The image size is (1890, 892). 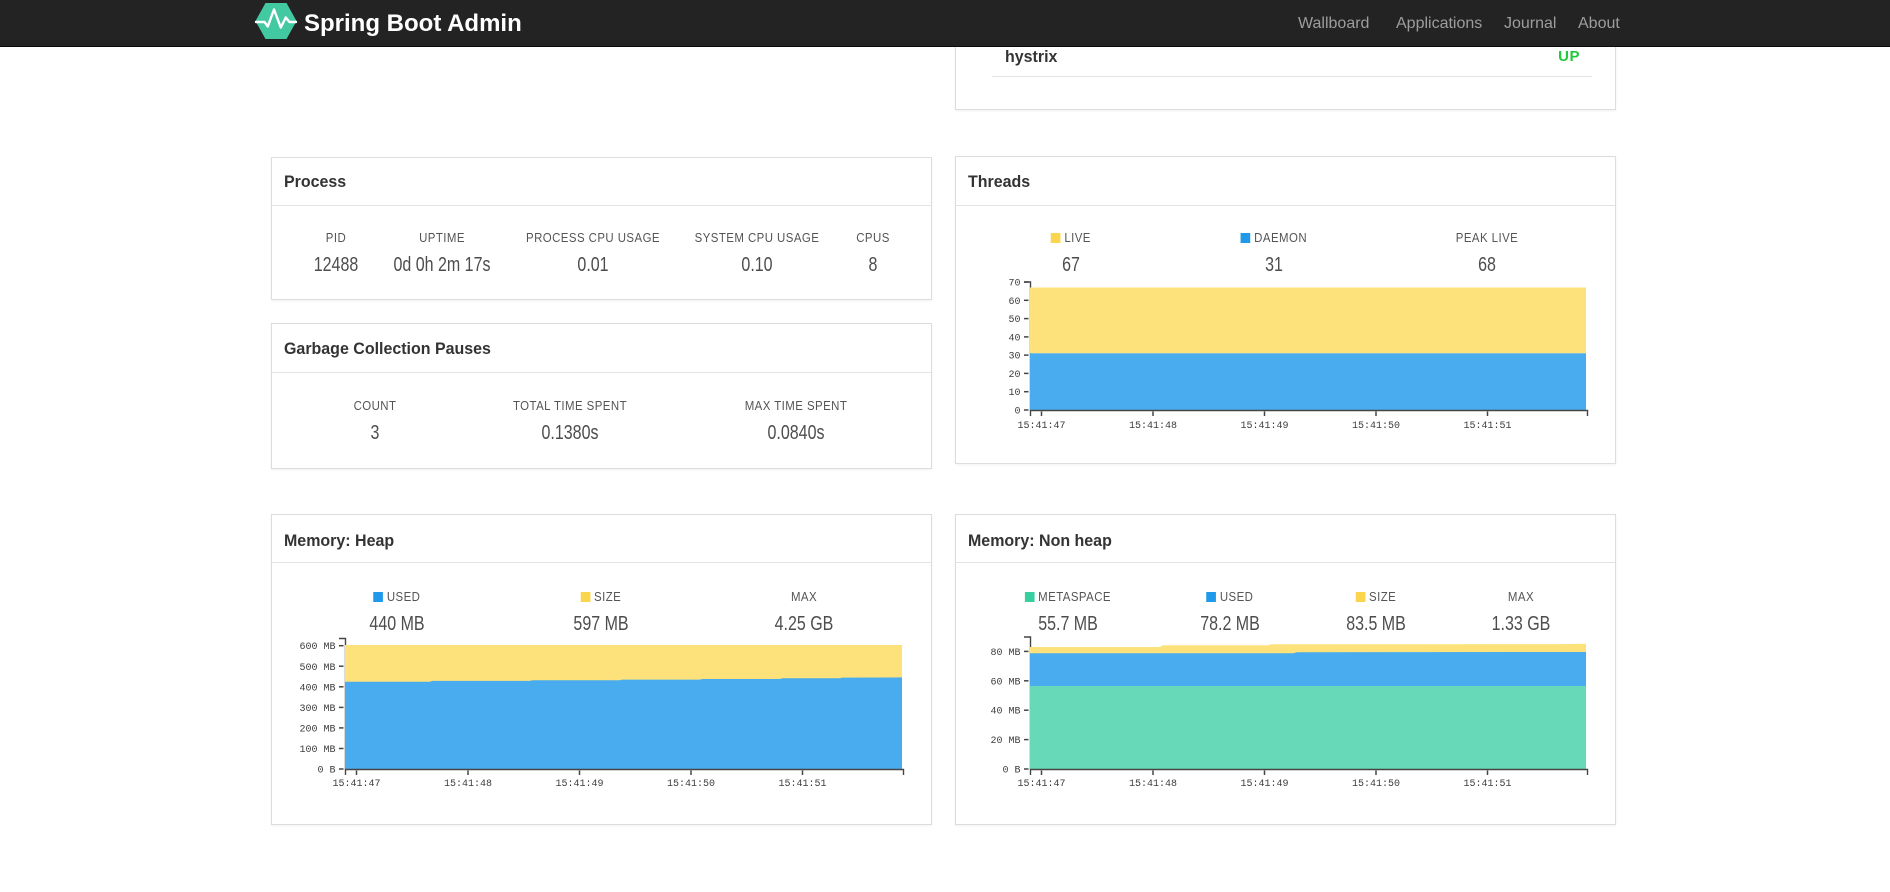 What do you see at coordinates (1014, 338) in the screenshot?
I see `svg-text: 40` at bounding box center [1014, 338].